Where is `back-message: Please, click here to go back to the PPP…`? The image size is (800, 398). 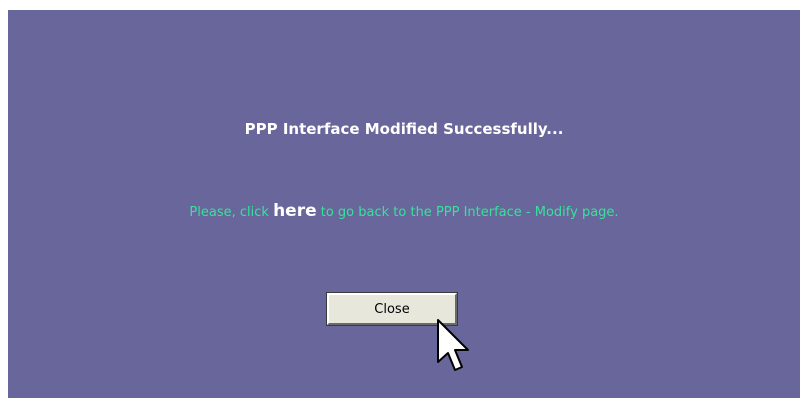
back-message: Please, click here to go back to the PPP… is located at coordinates (404, 211).